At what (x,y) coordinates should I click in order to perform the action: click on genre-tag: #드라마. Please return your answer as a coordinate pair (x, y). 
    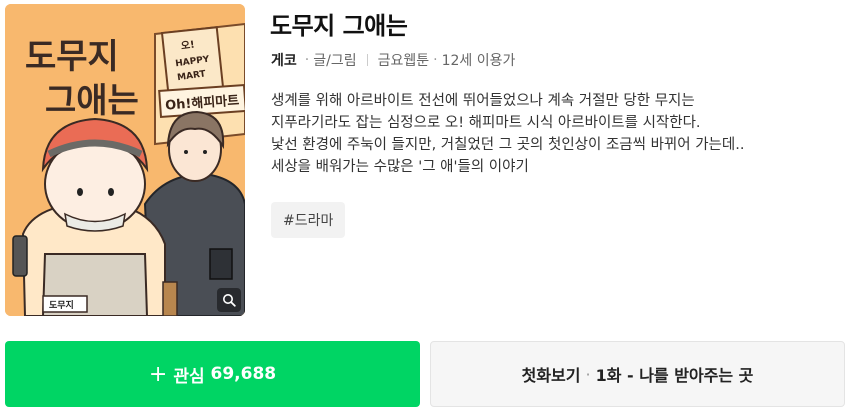
    Looking at the image, I should click on (308, 220).